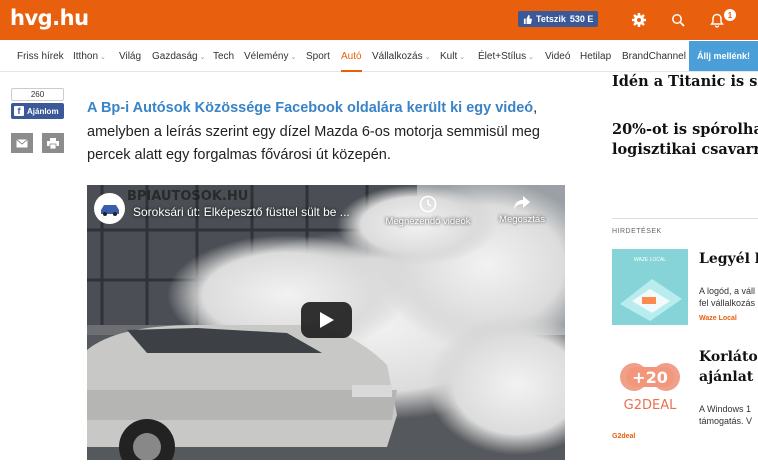 This screenshot has width=758, height=471. Describe the element at coordinates (581, 19) in the screenshot. I see `like-count: 530 E` at that location.